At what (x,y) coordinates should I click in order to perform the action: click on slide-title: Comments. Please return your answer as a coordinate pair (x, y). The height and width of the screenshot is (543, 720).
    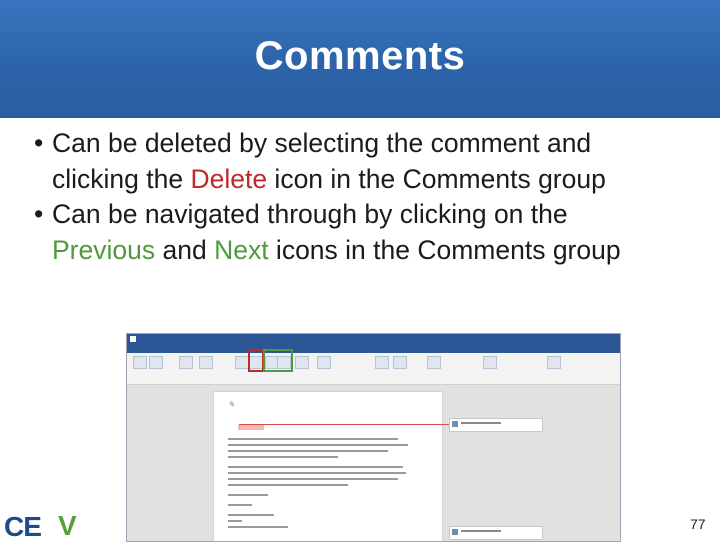
    Looking at the image, I should click on (360, 56).